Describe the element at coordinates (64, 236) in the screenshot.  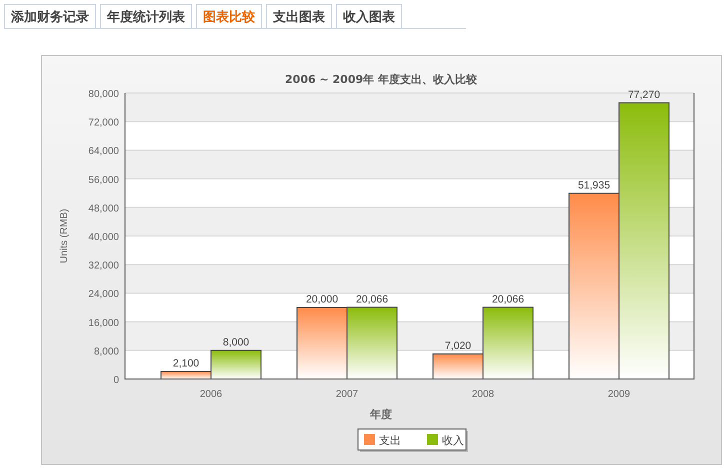
I see `y-axis-title: Units (RMB)` at that location.